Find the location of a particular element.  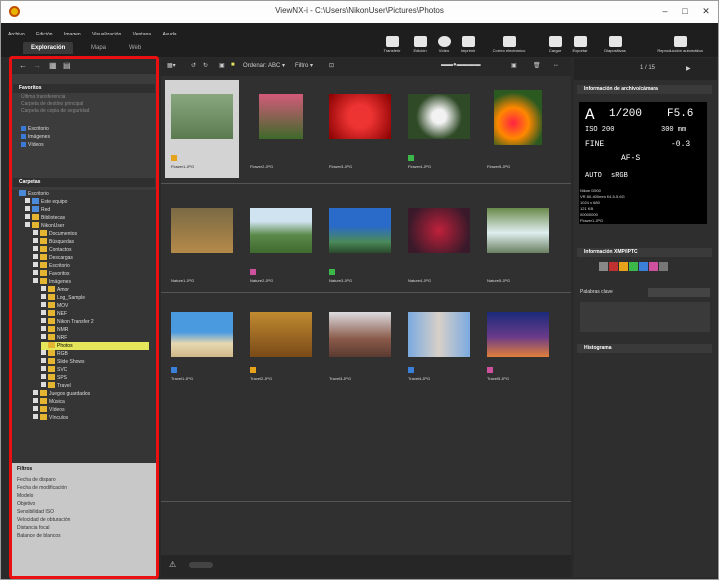

tree-node: Documentos is located at coordinates (55, 234).